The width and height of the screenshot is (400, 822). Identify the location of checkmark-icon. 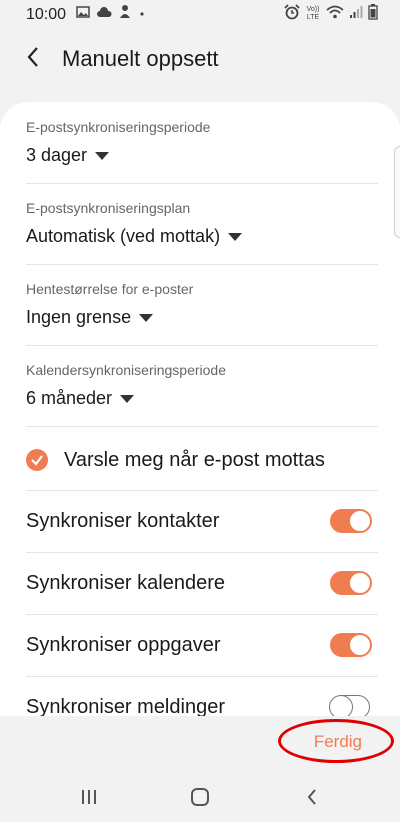
(37, 460).